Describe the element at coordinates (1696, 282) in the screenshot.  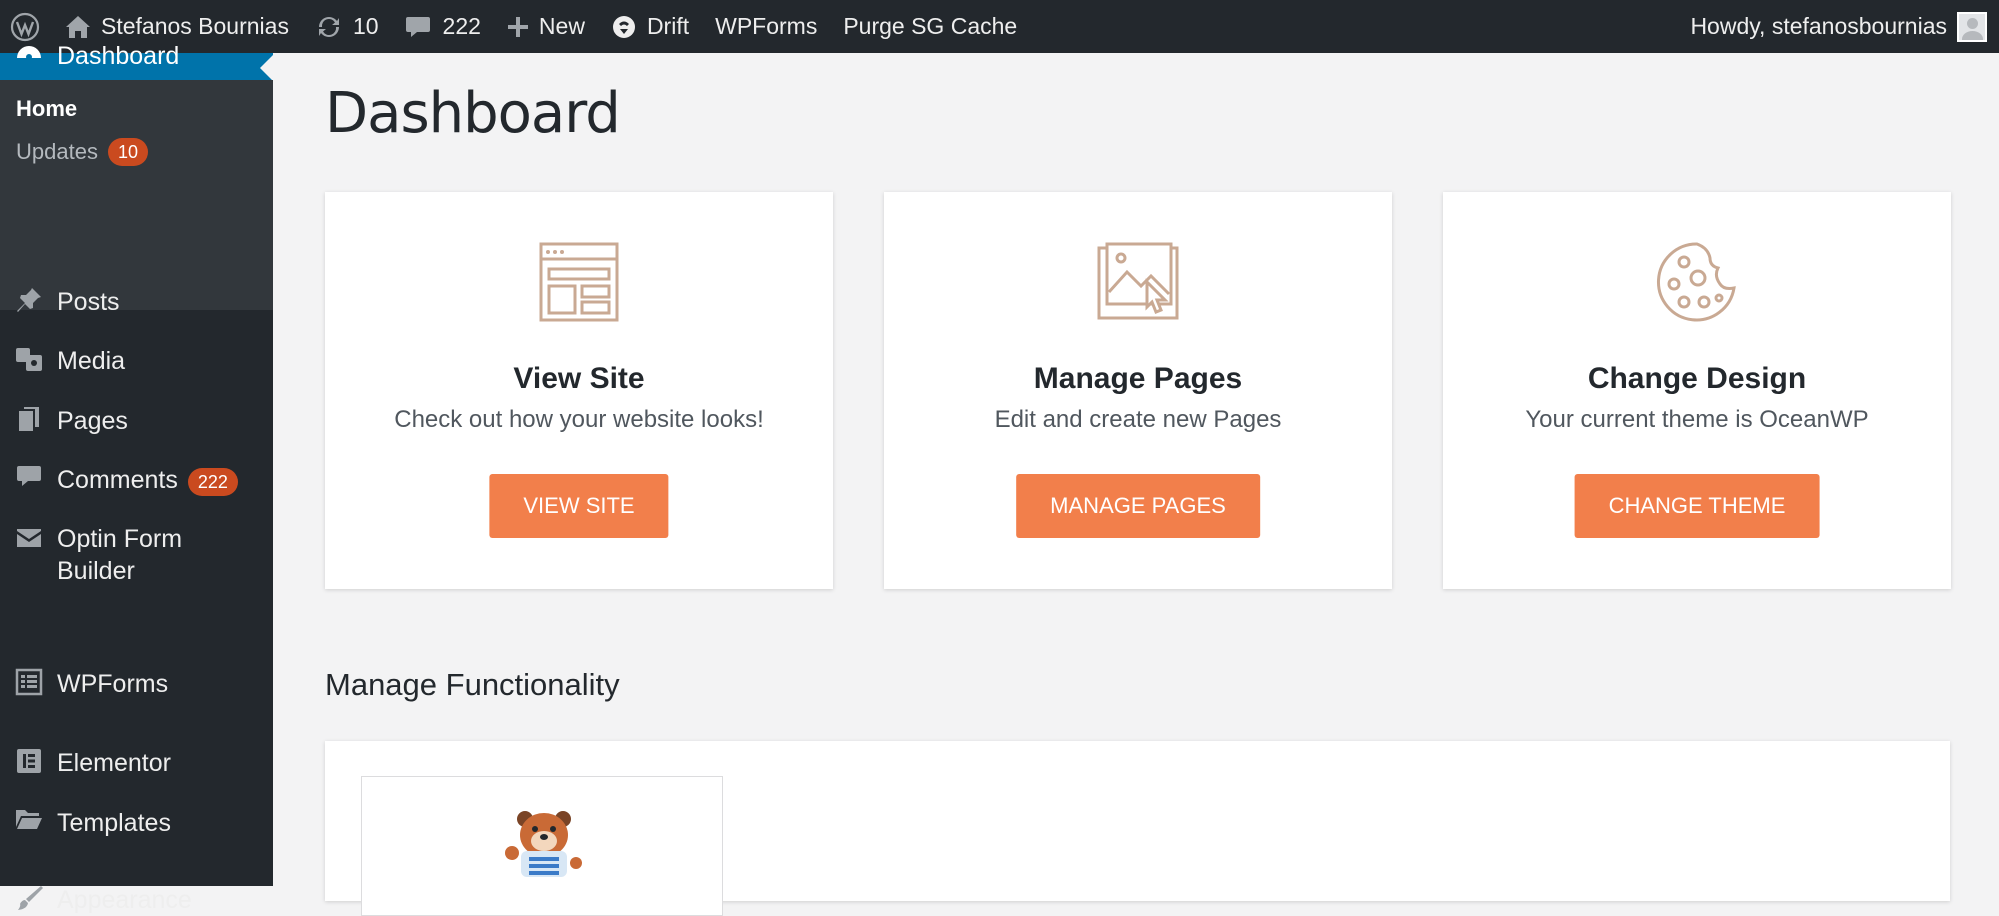
I see `palette-icon` at that location.